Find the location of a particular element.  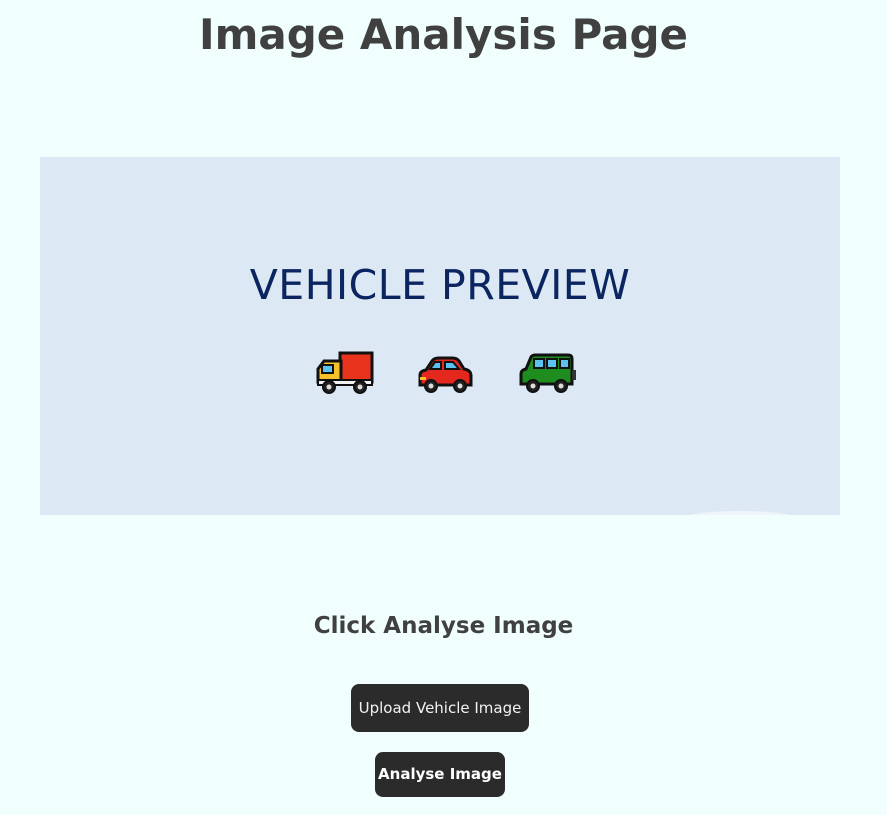

suv-icon is located at coordinates (547, 373).